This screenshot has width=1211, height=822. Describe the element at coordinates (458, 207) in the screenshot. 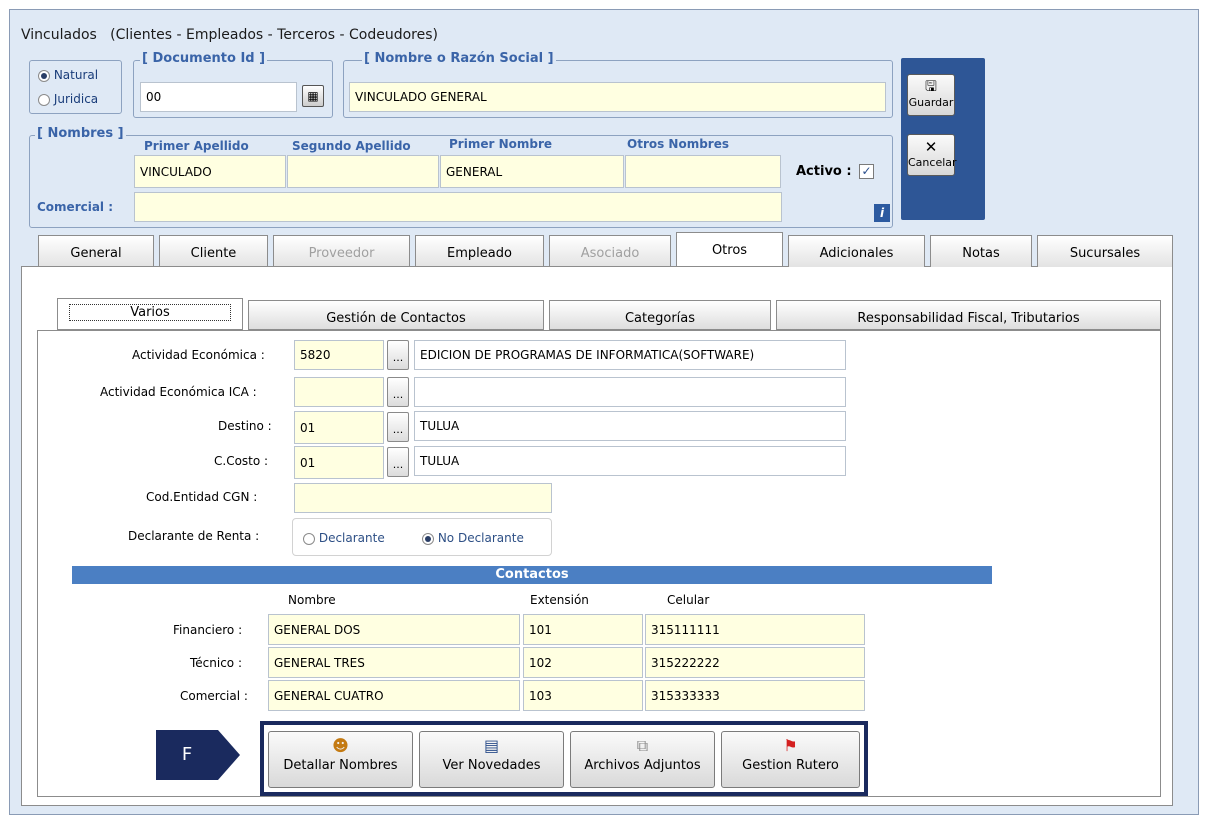

I see `comercial-input` at that location.